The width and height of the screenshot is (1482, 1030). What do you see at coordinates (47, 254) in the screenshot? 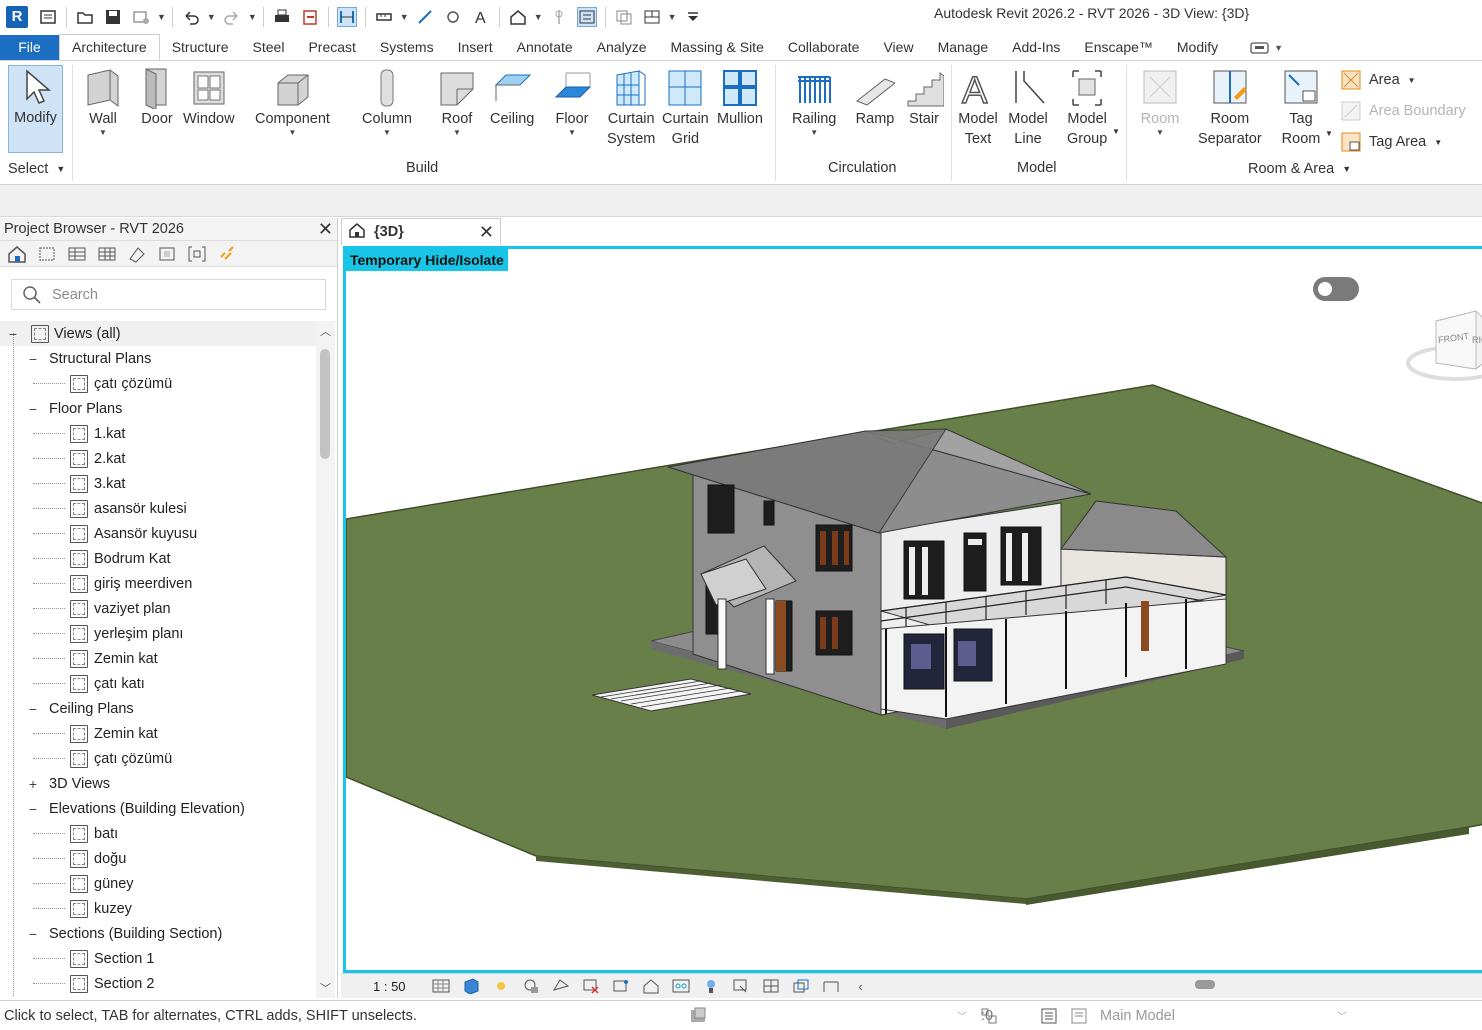
I see `views-filter-icon` at bounding box center [47, 254].